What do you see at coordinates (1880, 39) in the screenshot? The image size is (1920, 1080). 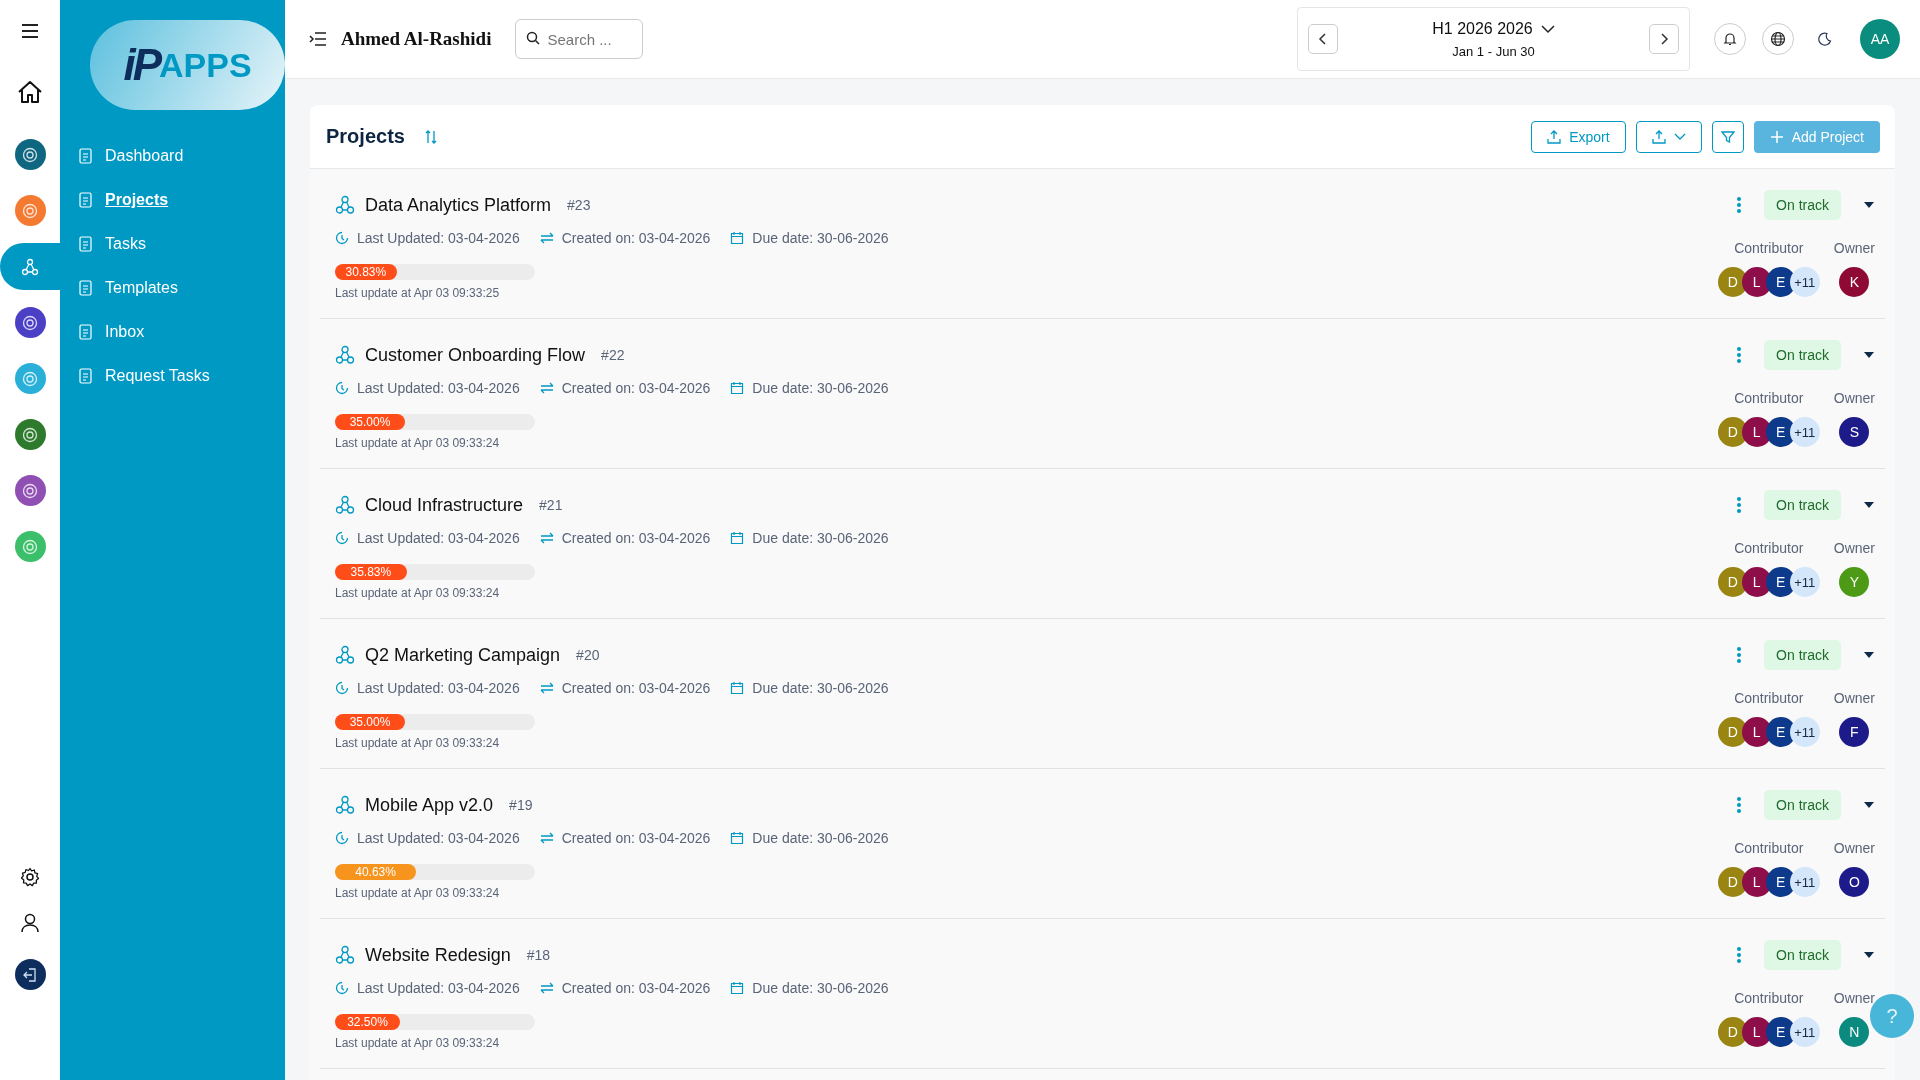 I see `user-avatar: AA` at bounding box center [1880, 39].